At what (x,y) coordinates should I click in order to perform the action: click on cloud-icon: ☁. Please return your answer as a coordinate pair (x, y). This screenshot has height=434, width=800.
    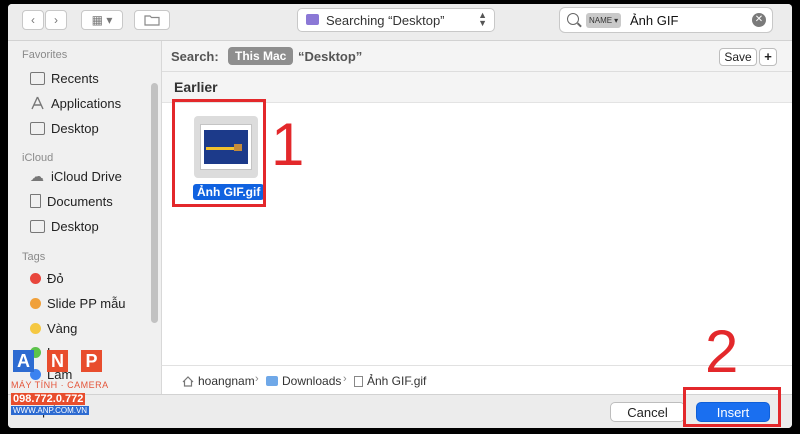
    Looking at the image, I should click on (37, 175).